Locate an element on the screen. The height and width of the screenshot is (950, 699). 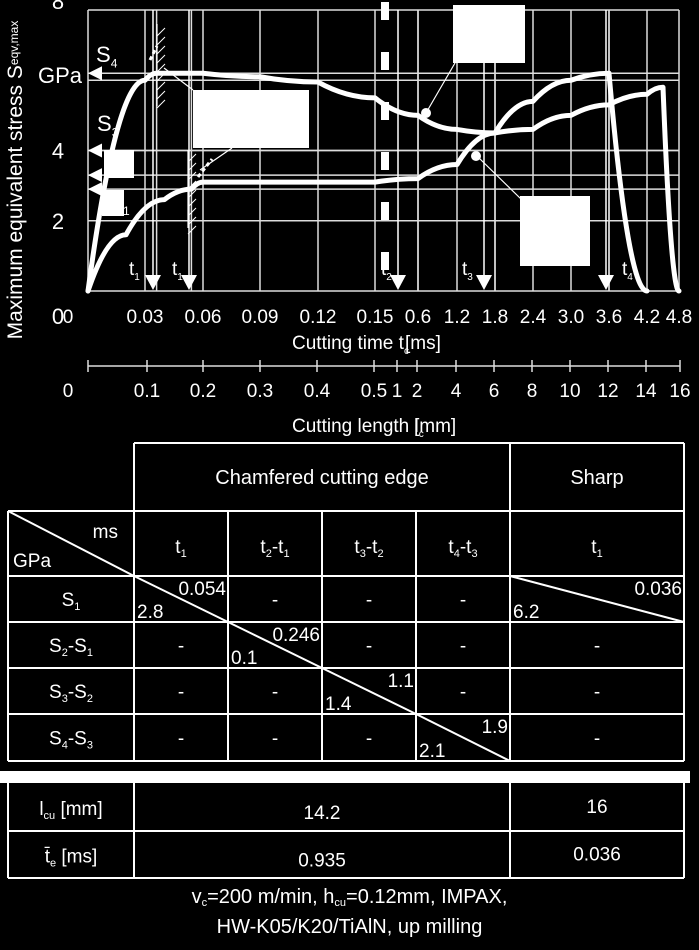
summary-row-header: lcu [mm] is located at coordinates (70, 810).